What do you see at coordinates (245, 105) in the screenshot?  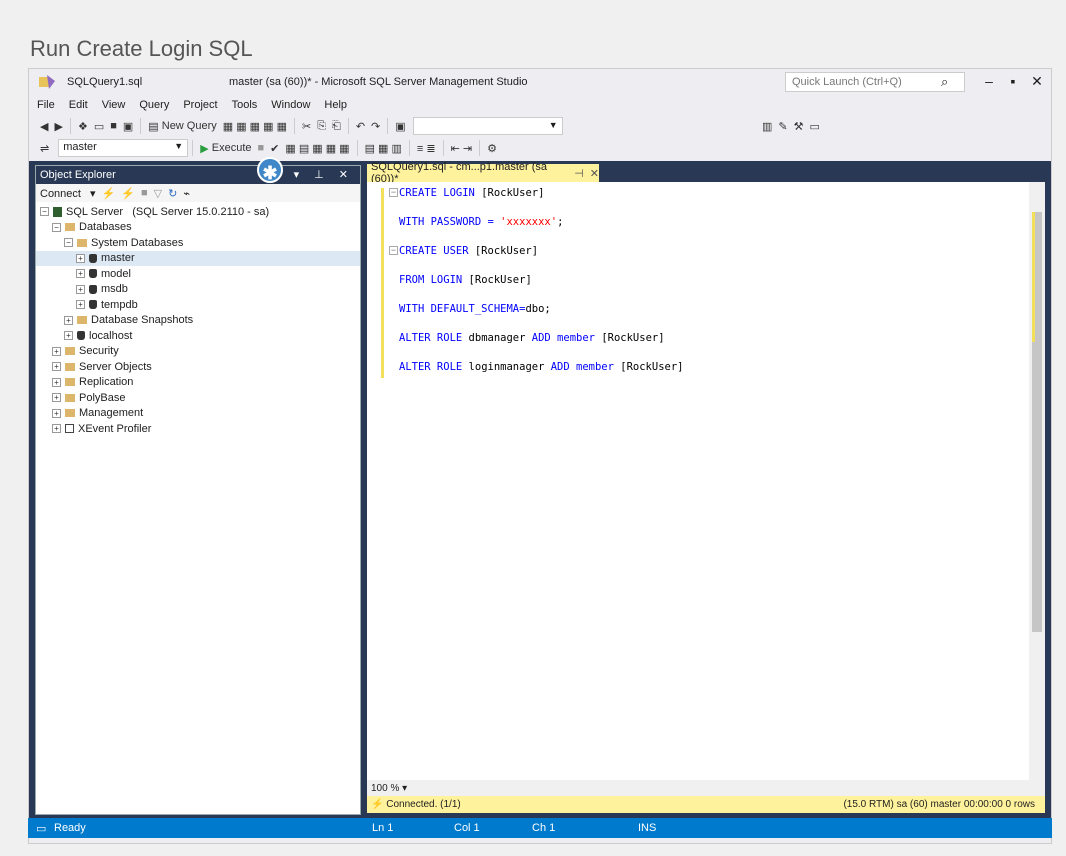 I see `menu-tools: Tools` at bounding box center [245, 105].